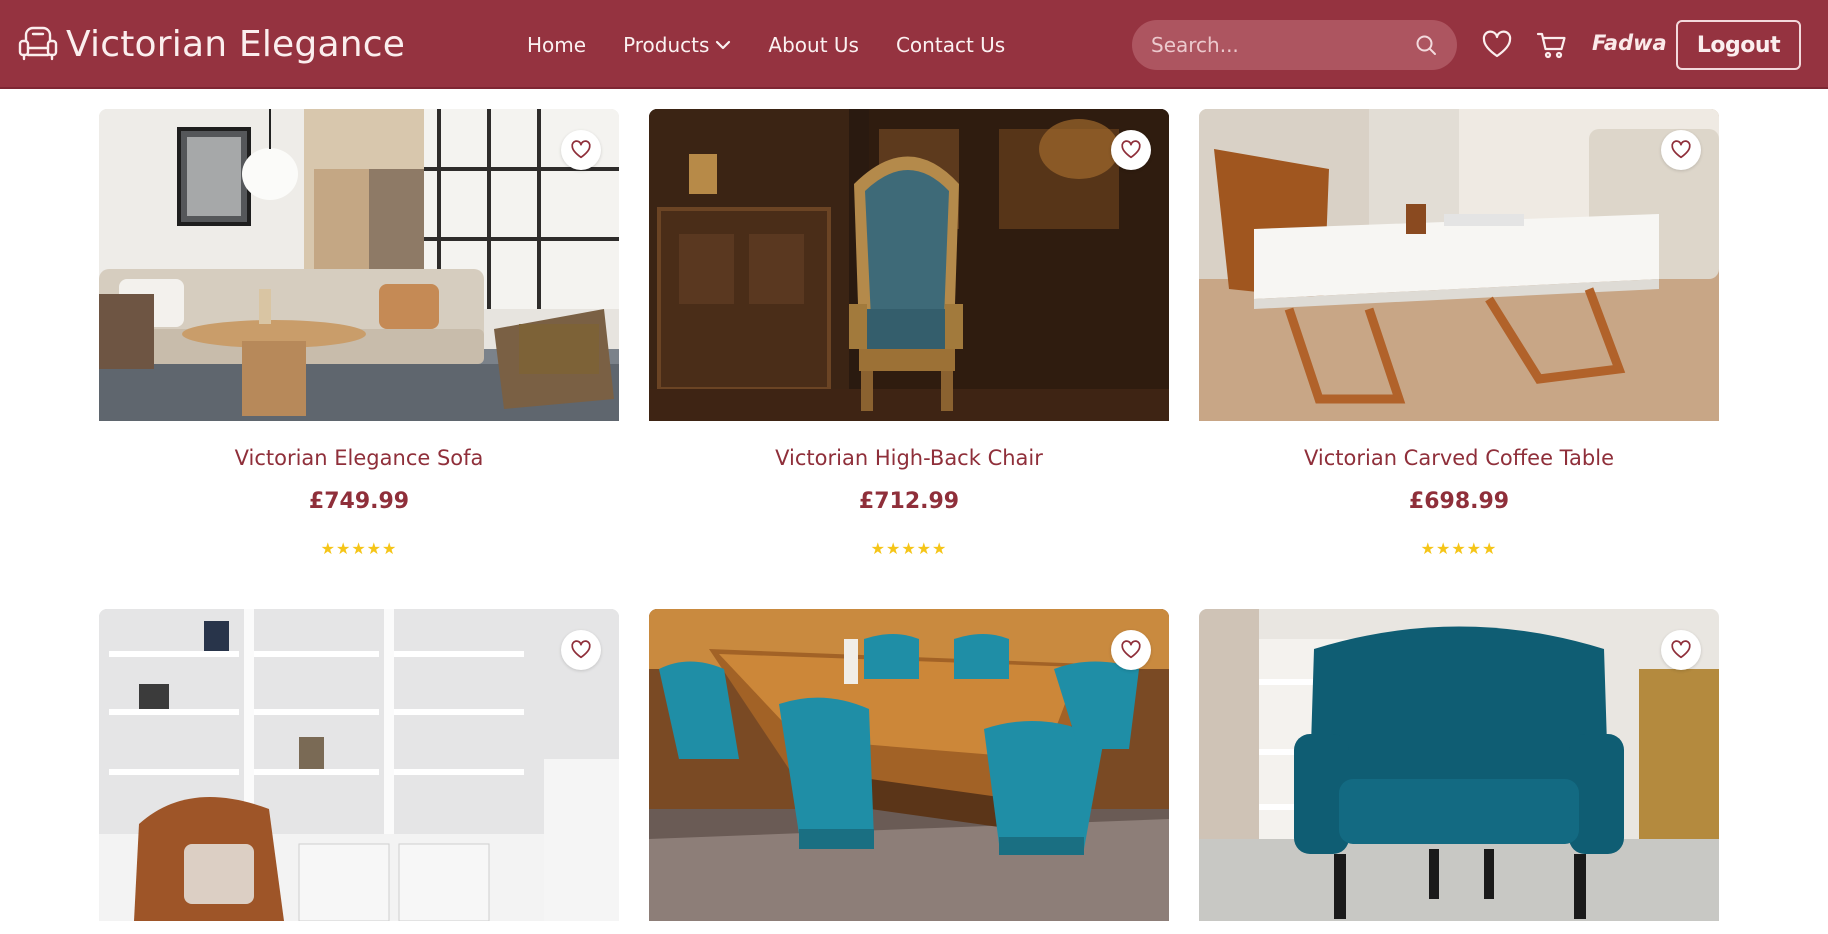  I want to click on product-image-sofa, so click(359, 265).